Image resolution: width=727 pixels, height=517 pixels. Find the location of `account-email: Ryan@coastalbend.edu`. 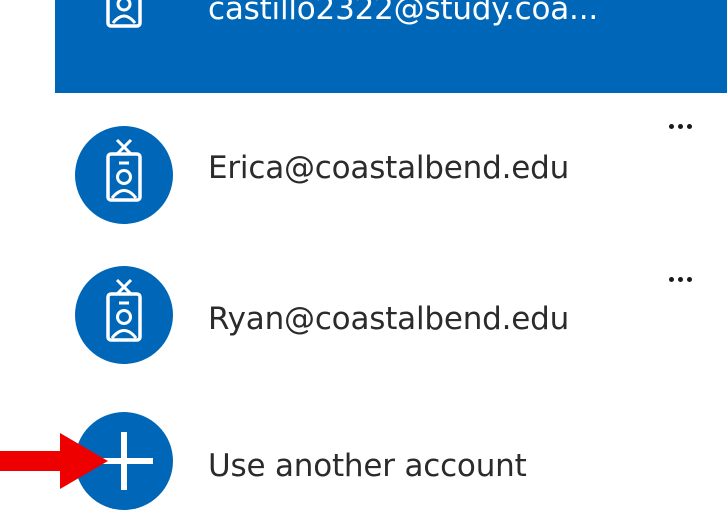

account-email: Ryan@coastalbend.edu is located at coordinates (389, 319).